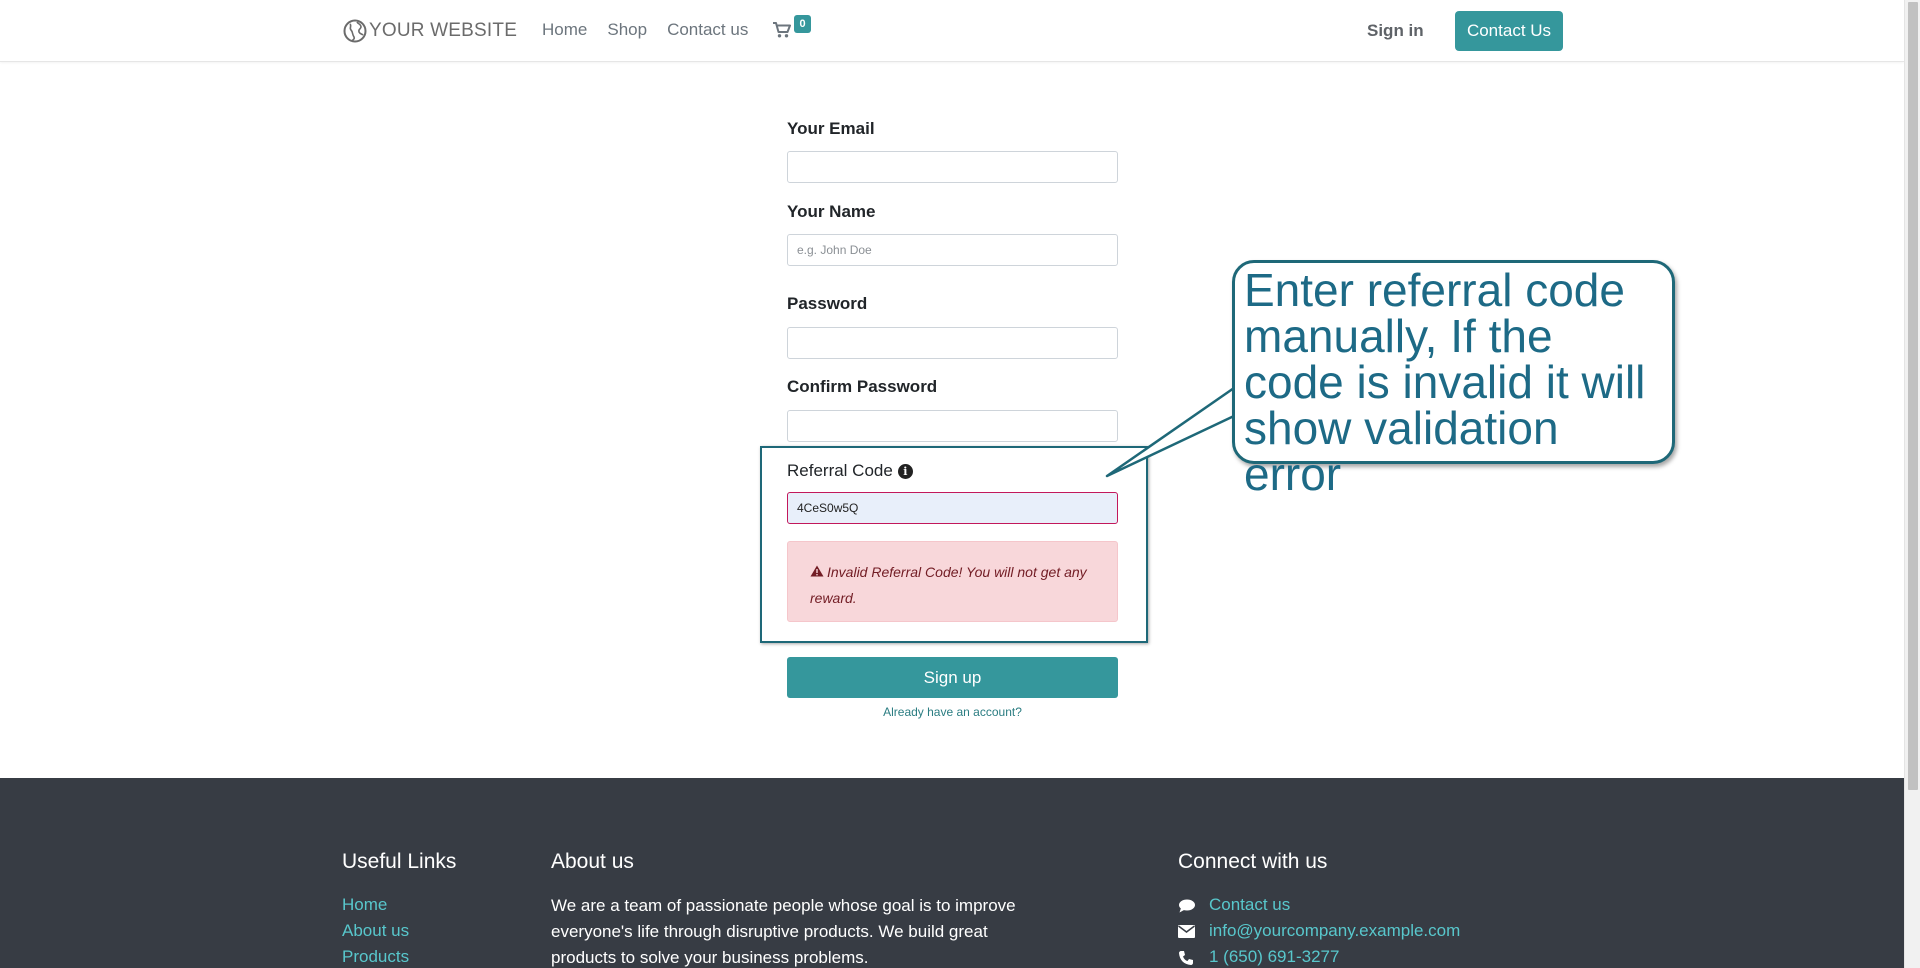 The image size is (1920, 968). Describe the element at coordinates (1187, 907) in the screenshot. I see `comment-icon` at that location.